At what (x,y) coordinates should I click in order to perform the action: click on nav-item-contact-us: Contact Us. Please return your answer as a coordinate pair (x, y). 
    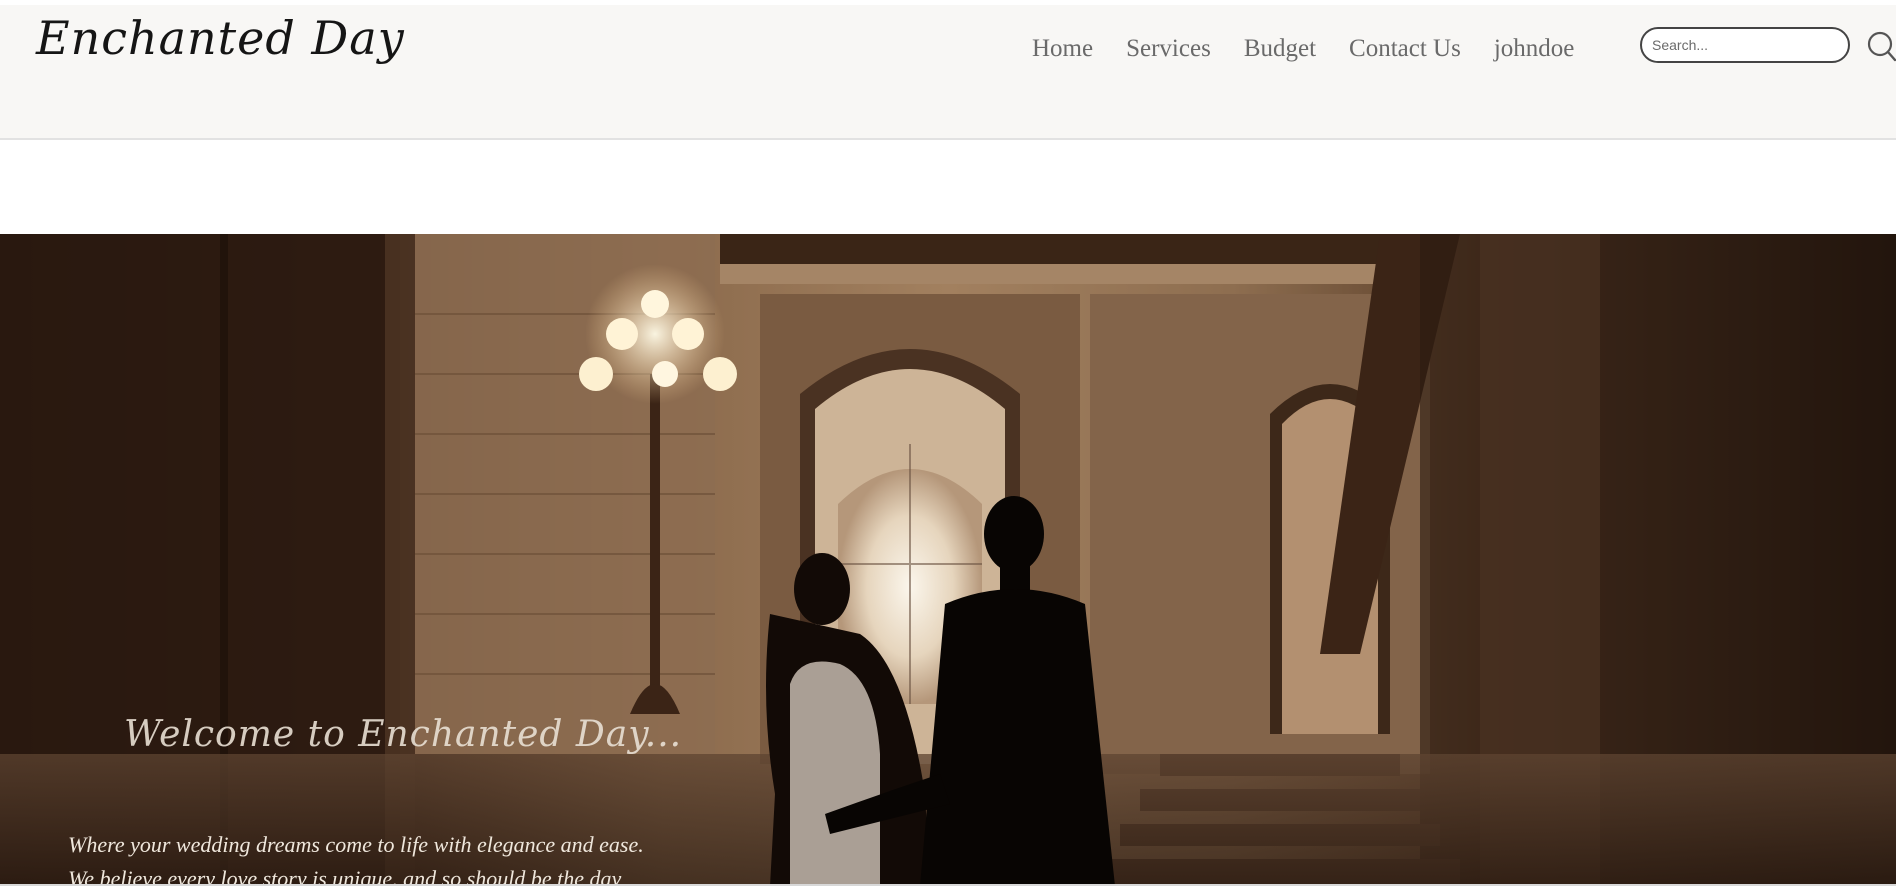
    Looking at the image, I should click on (1405, 49).